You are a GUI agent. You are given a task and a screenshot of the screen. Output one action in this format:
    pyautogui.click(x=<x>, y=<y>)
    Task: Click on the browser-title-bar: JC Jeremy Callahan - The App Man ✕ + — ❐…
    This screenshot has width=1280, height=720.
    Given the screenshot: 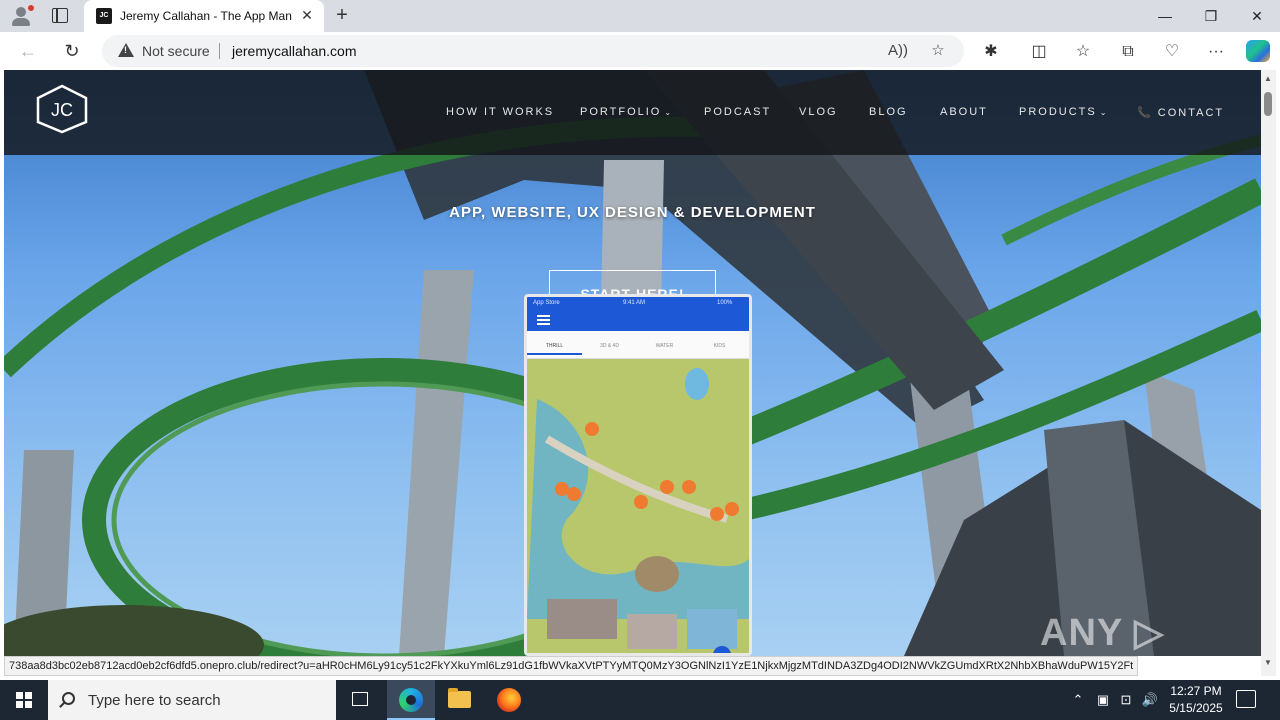 What is the action you would take?
    pyautogui.click(x=640, y=16)
    